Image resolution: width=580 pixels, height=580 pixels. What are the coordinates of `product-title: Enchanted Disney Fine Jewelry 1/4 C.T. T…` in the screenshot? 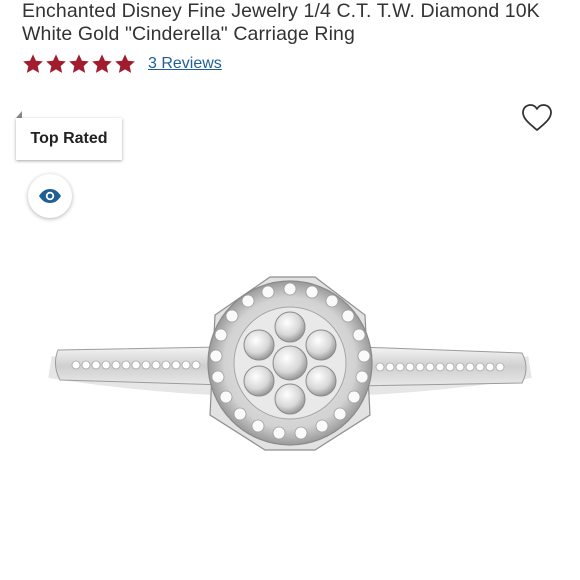 It's located at (281, 22).